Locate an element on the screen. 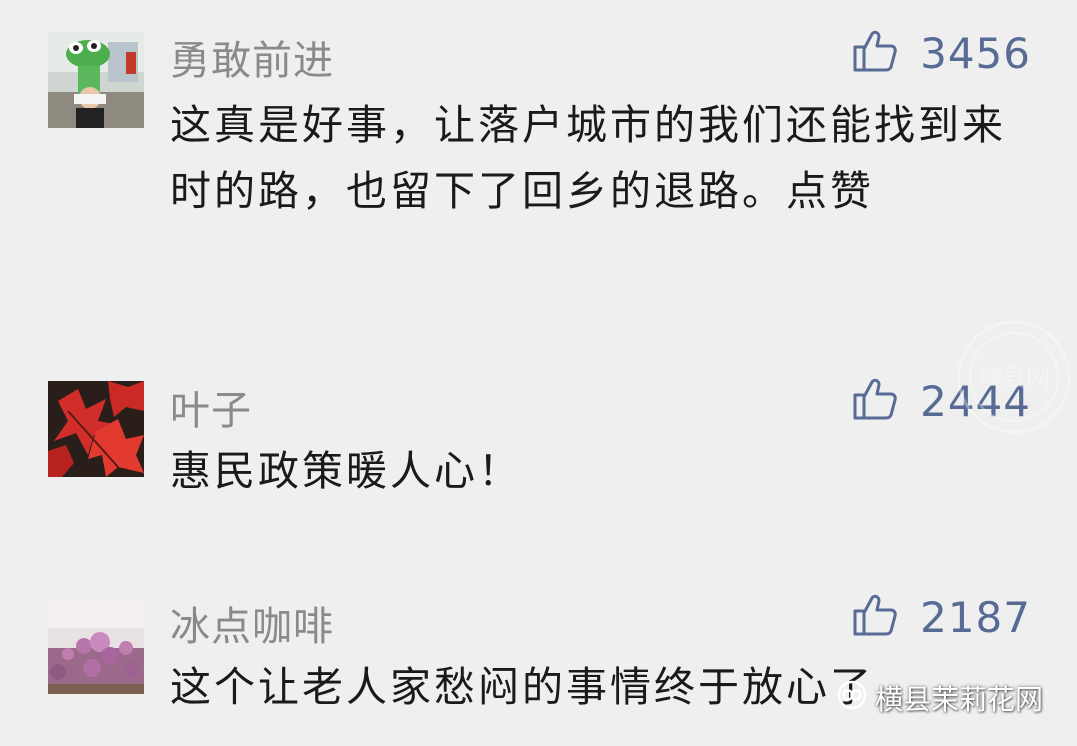 This screenshot has width=1077, height=746. watermark-seal: 横县网 is located at coordinates (1014, 377).